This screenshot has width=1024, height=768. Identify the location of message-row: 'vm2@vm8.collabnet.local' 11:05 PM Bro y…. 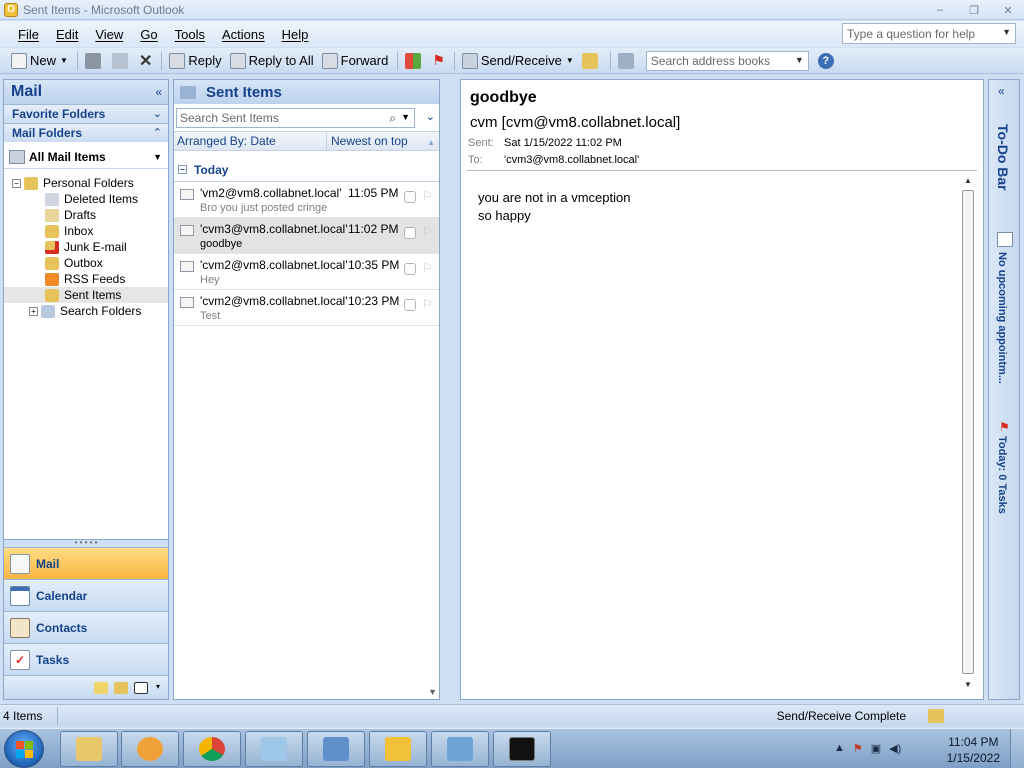
(306, 200).